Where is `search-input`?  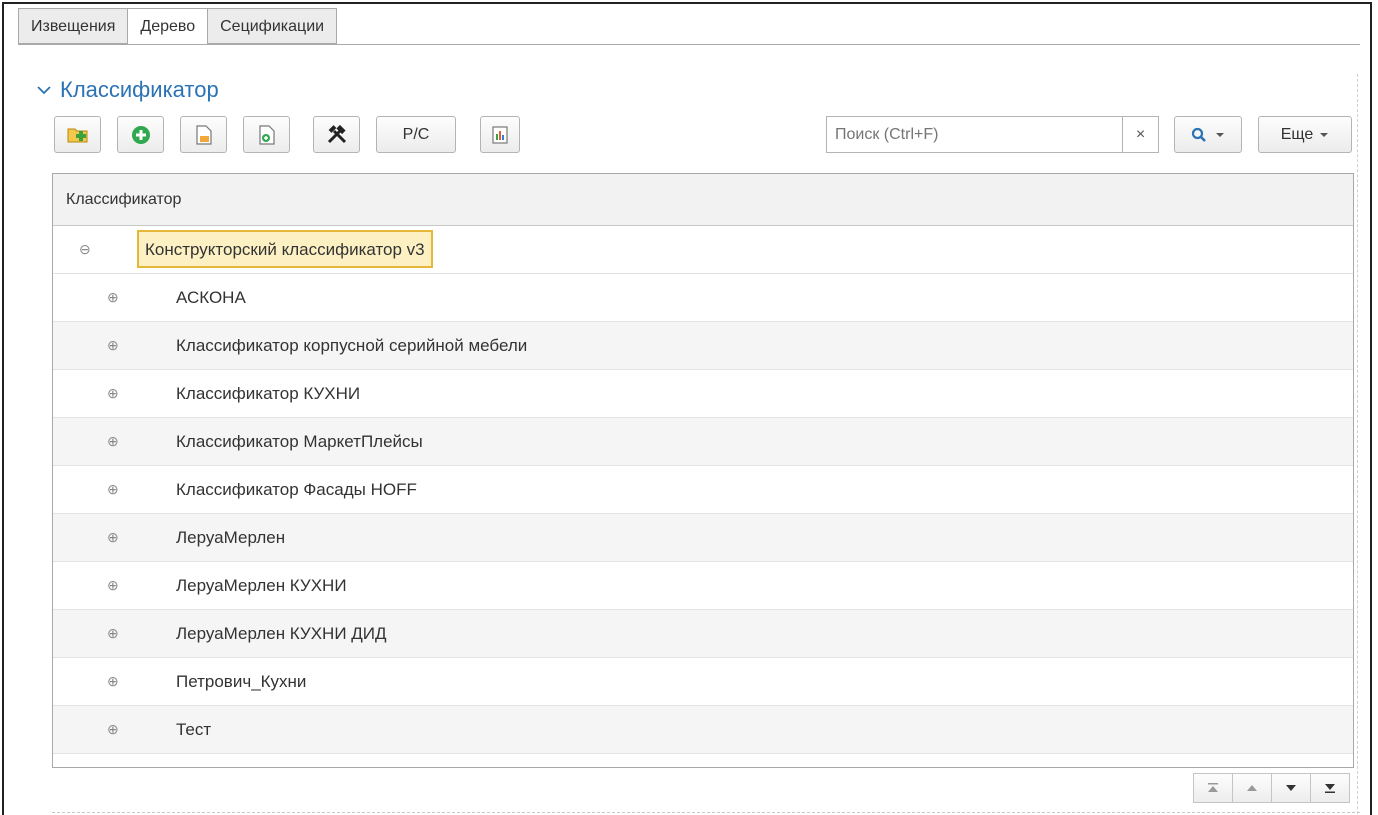 search-input is located at coordinates (974, 134).